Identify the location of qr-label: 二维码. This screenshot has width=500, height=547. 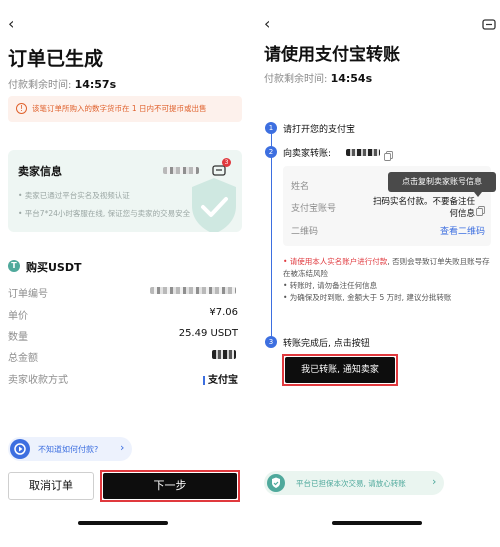
(305, 232).